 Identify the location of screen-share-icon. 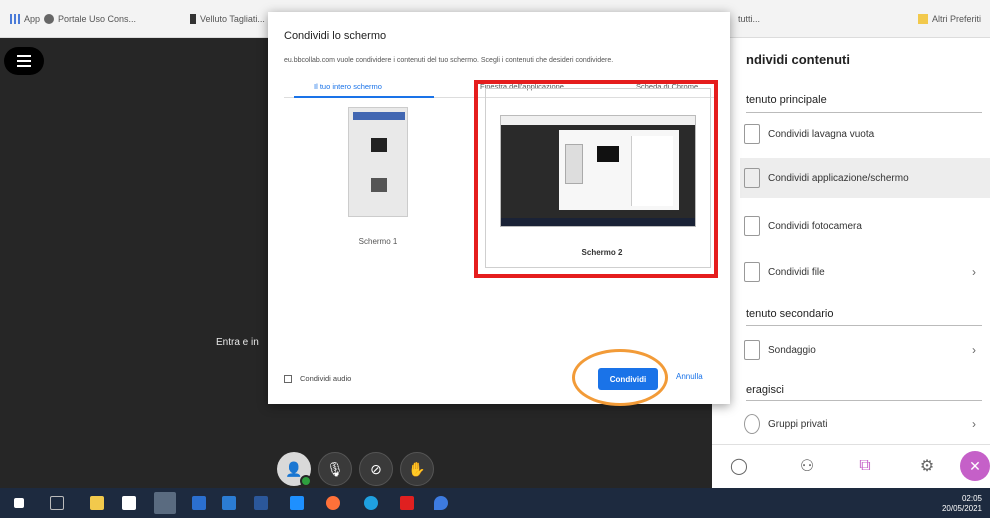
(752, 178).